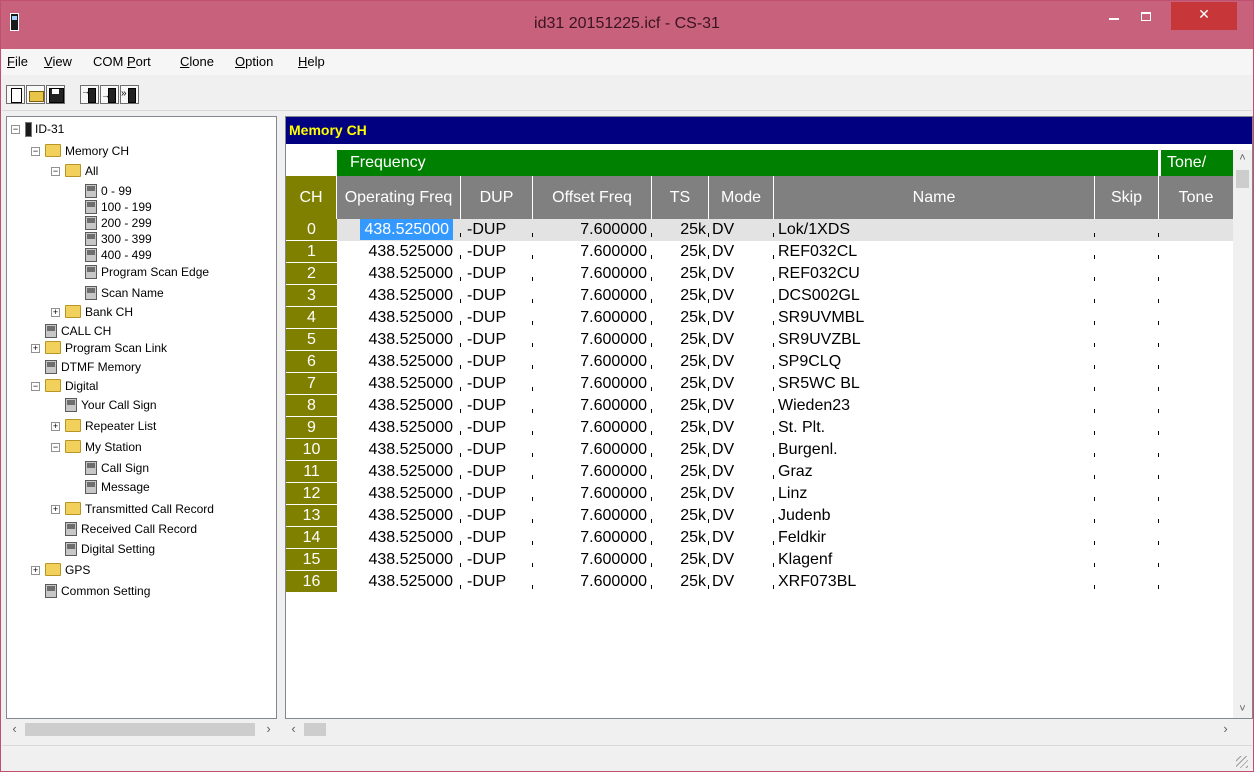 This screenshot has width=1254, height=772. I want to click on tree-node: + Repeater List, so click(141, 426).